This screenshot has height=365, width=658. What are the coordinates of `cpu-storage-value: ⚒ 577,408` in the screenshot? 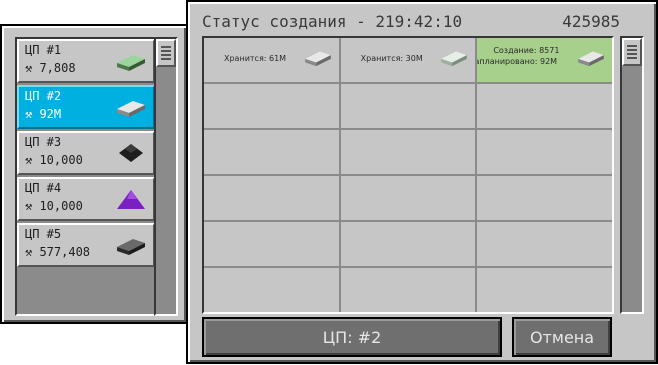 It's located at (58, 252).